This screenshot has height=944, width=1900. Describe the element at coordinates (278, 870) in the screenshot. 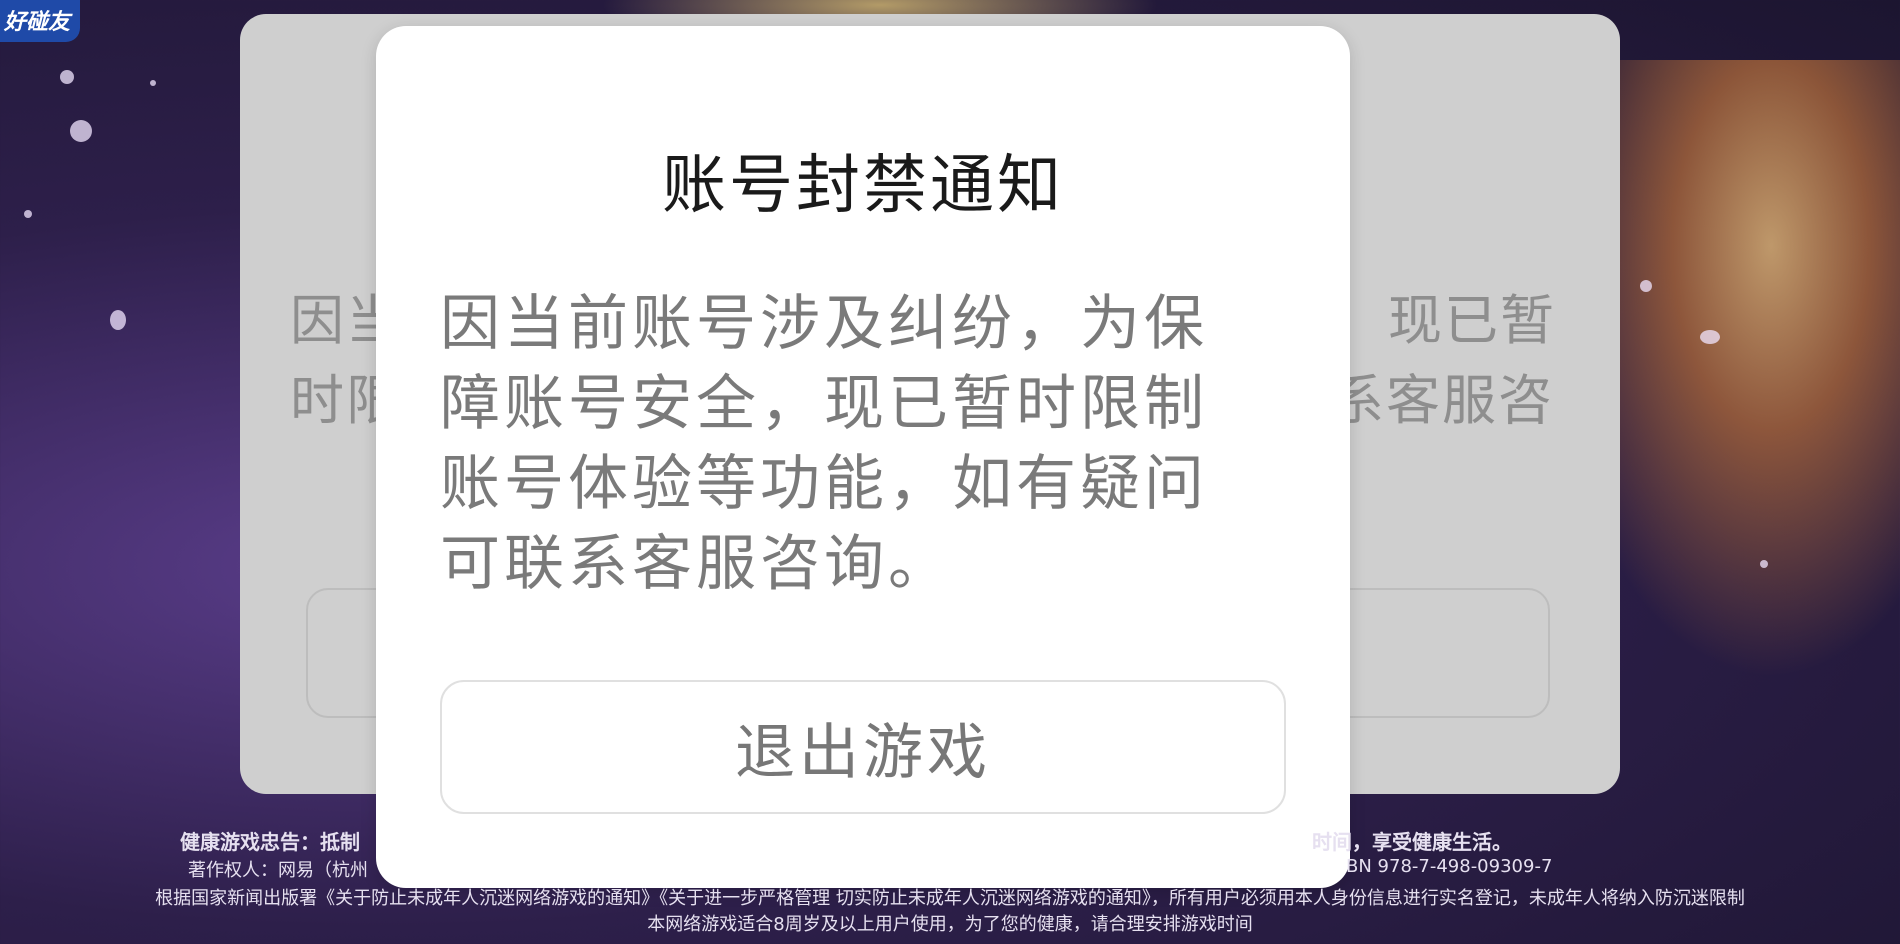

I see `copyright-left: 著作权人：网易（杭州` at that location.